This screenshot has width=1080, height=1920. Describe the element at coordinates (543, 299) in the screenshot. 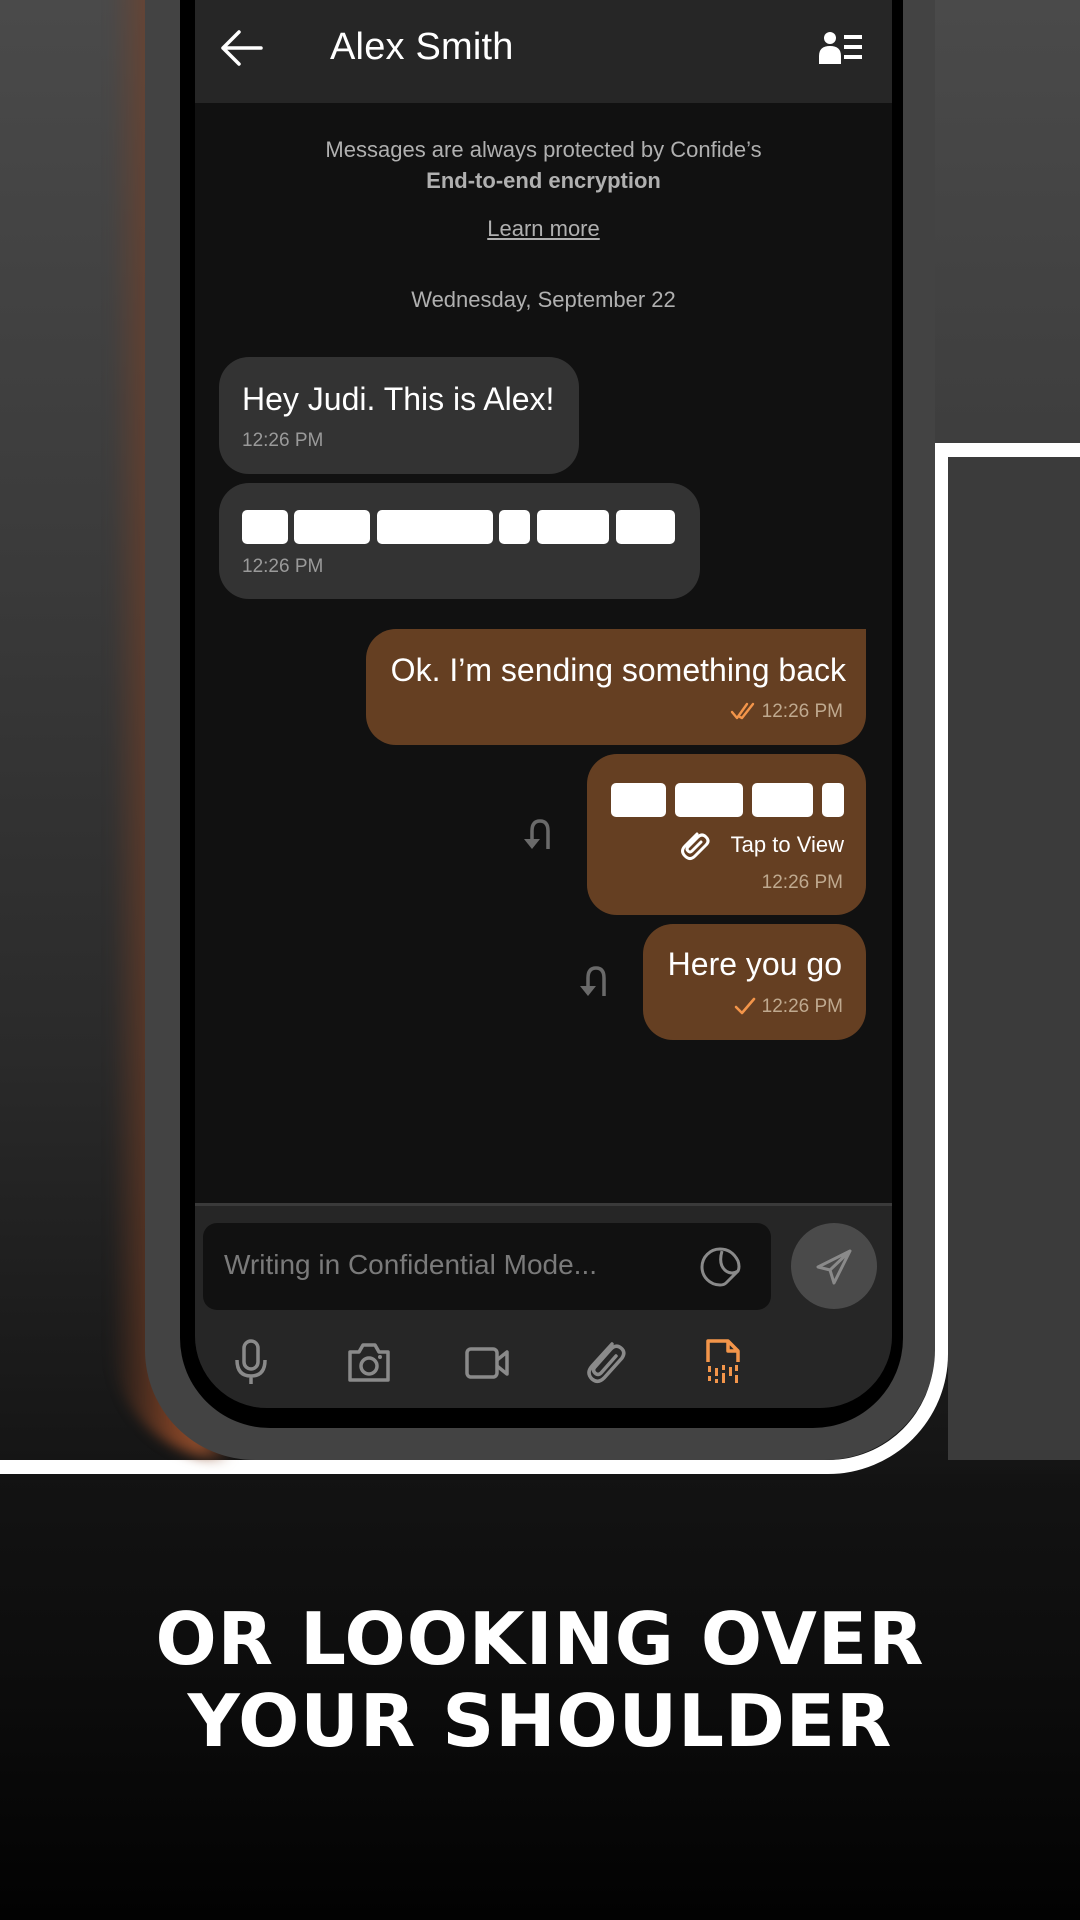

I see `date-separator: Wednesday, September 22` at that location.